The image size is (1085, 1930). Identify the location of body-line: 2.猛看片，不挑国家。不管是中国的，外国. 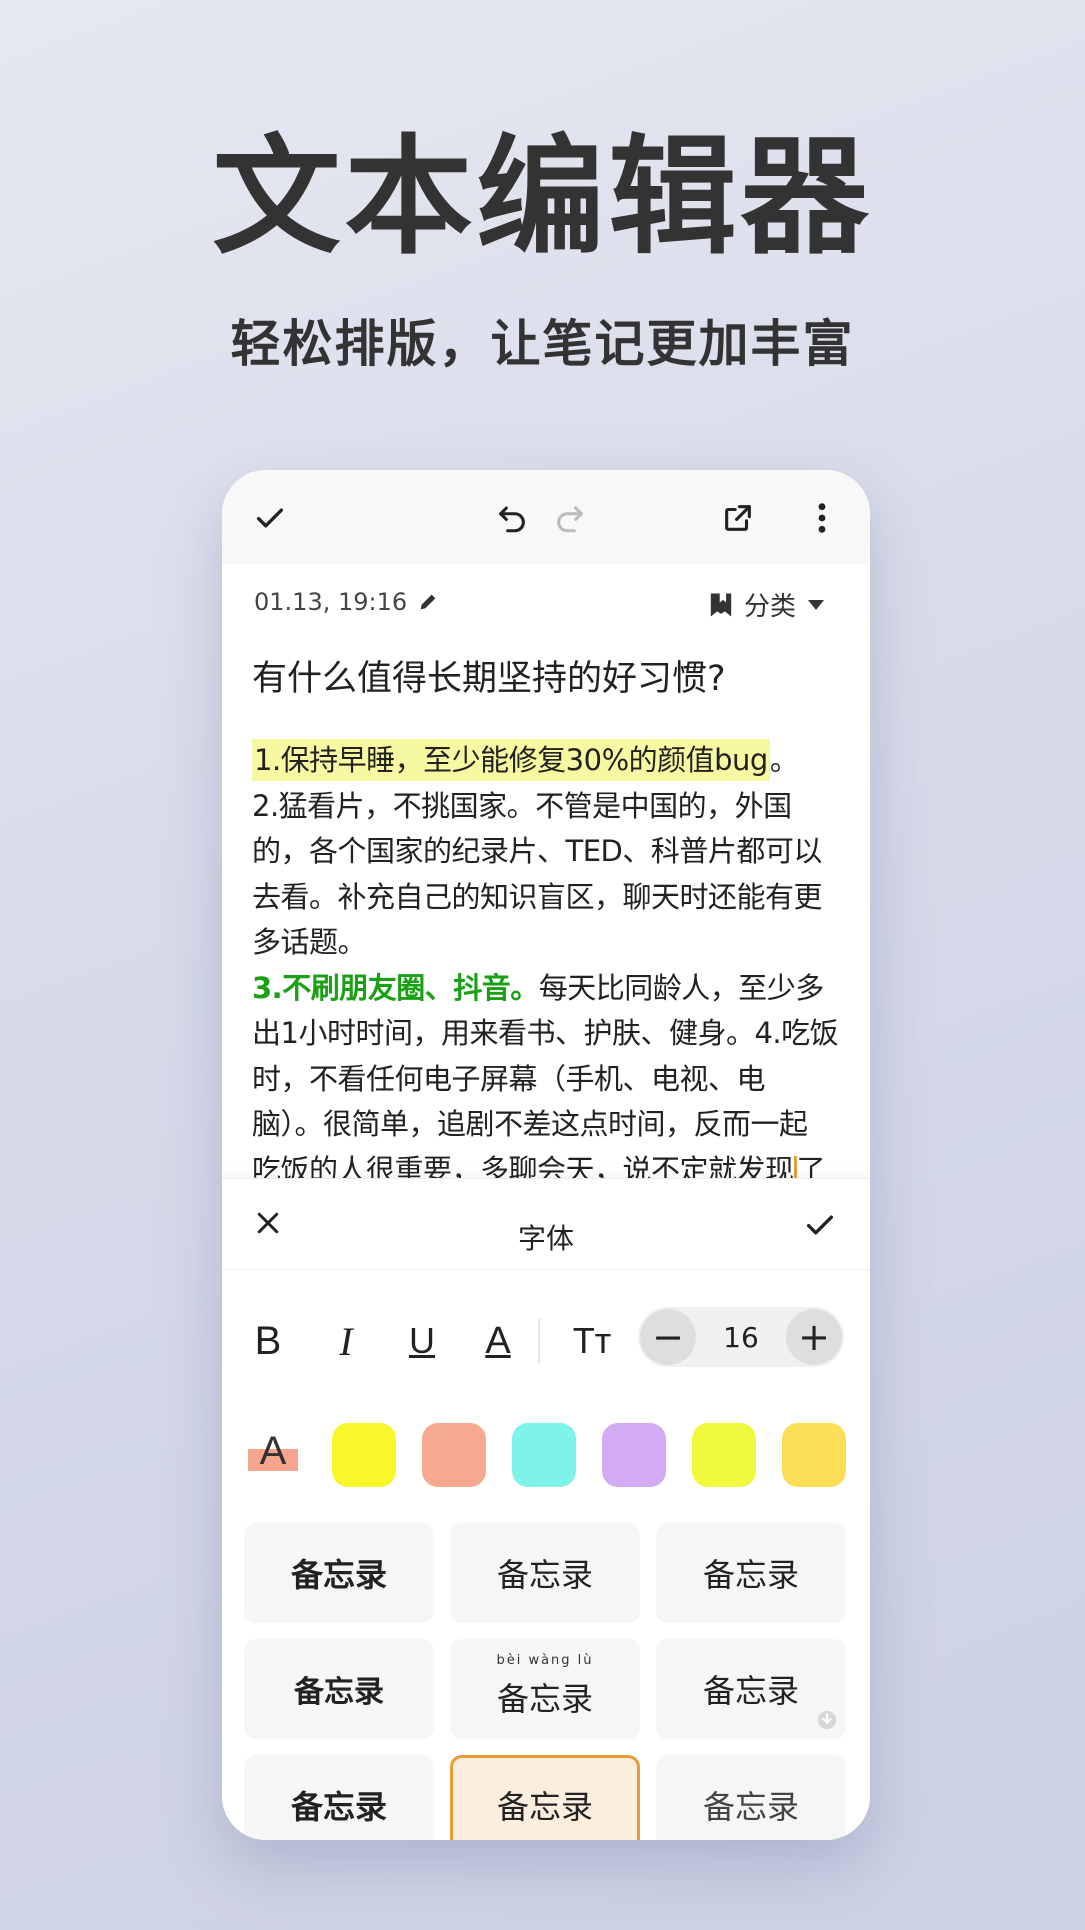
(522, 805).